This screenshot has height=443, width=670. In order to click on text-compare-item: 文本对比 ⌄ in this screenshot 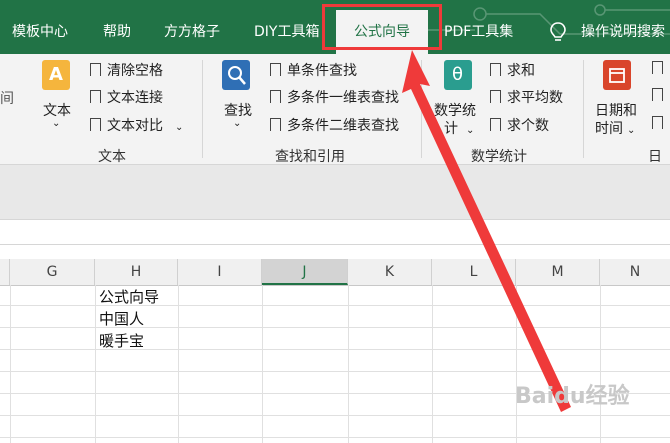, I will do `click(136, 125)`.